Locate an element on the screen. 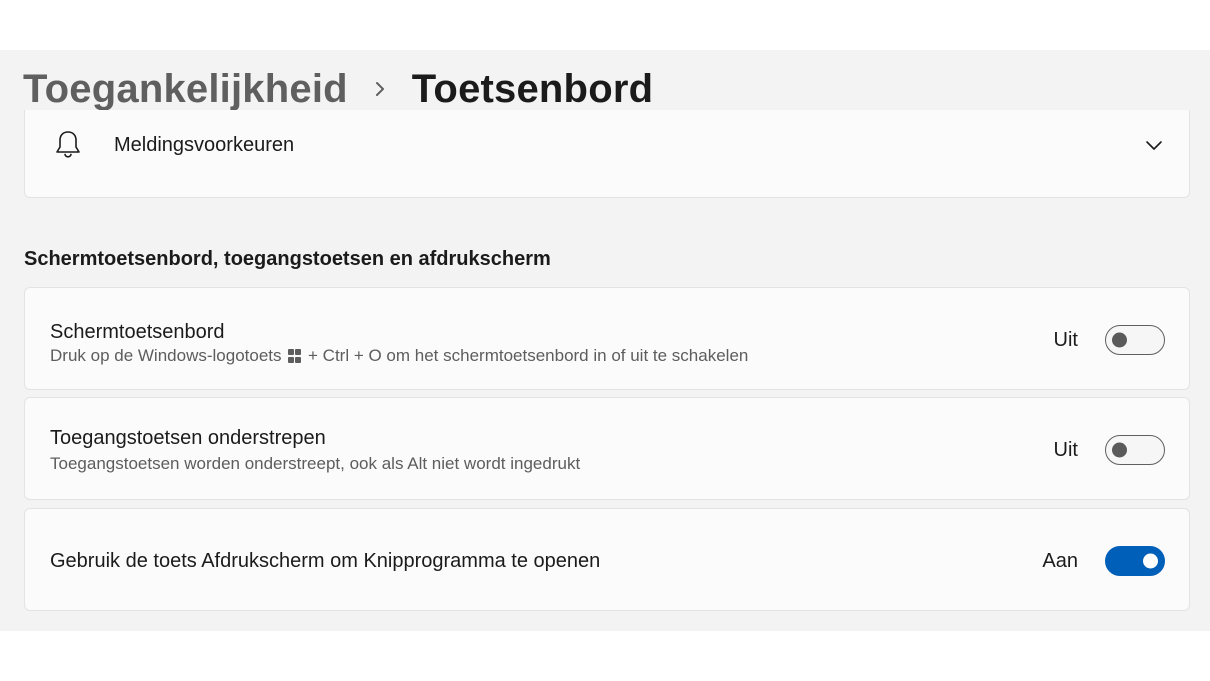 The height and width of the screenshot is (681, 1210). windows-logo-icon is located at coordinates (294, 356).